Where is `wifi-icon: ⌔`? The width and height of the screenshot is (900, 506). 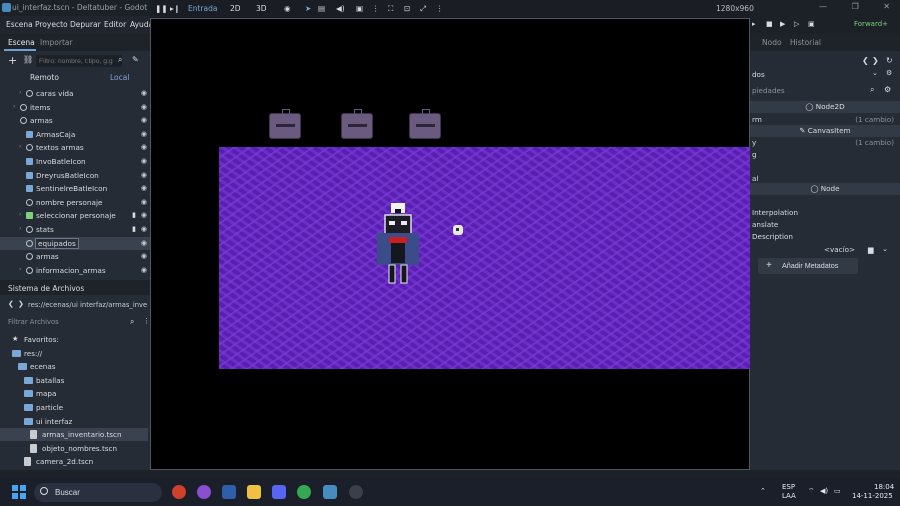
wifi-icon: ⌔ is located at coordinates (811, 491).